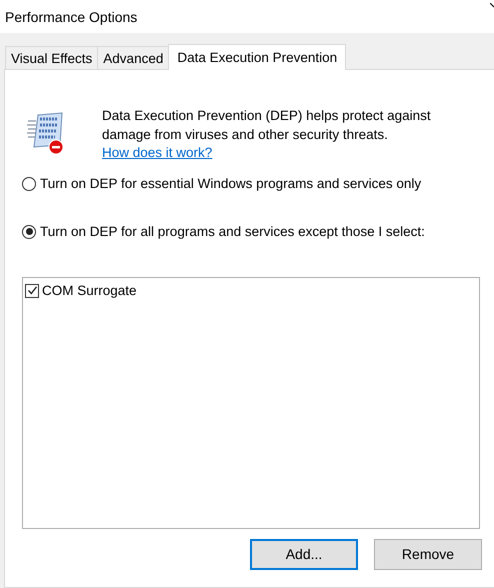 The width and height of the screenshot is (494, 588). What do you see at coordinates (267, 134) in the screenshot?
I see `description-text: Data Execution Prevention (DEP) helps protect against damage from viruses and other security threats. How does it work?` at bounding box center [267, 134].